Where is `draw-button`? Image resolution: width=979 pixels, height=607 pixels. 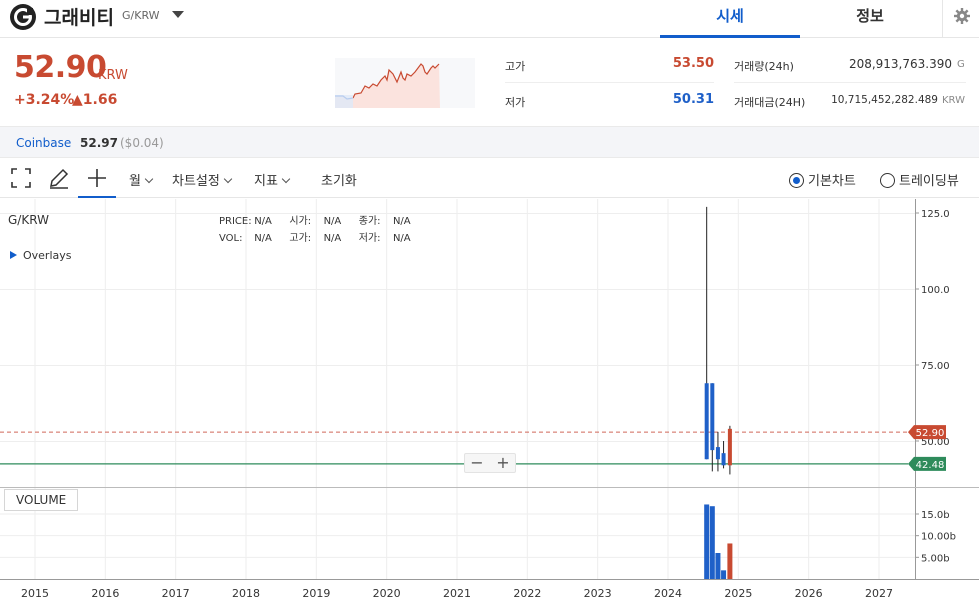
draw-button is located at coordinates (58, 178).